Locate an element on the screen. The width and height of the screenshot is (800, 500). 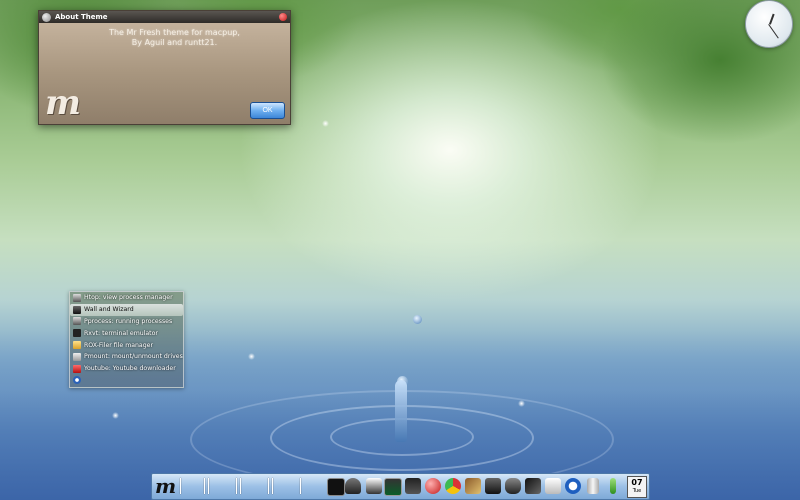
dialog-title: About Theme is located at coordinates (81, 17).